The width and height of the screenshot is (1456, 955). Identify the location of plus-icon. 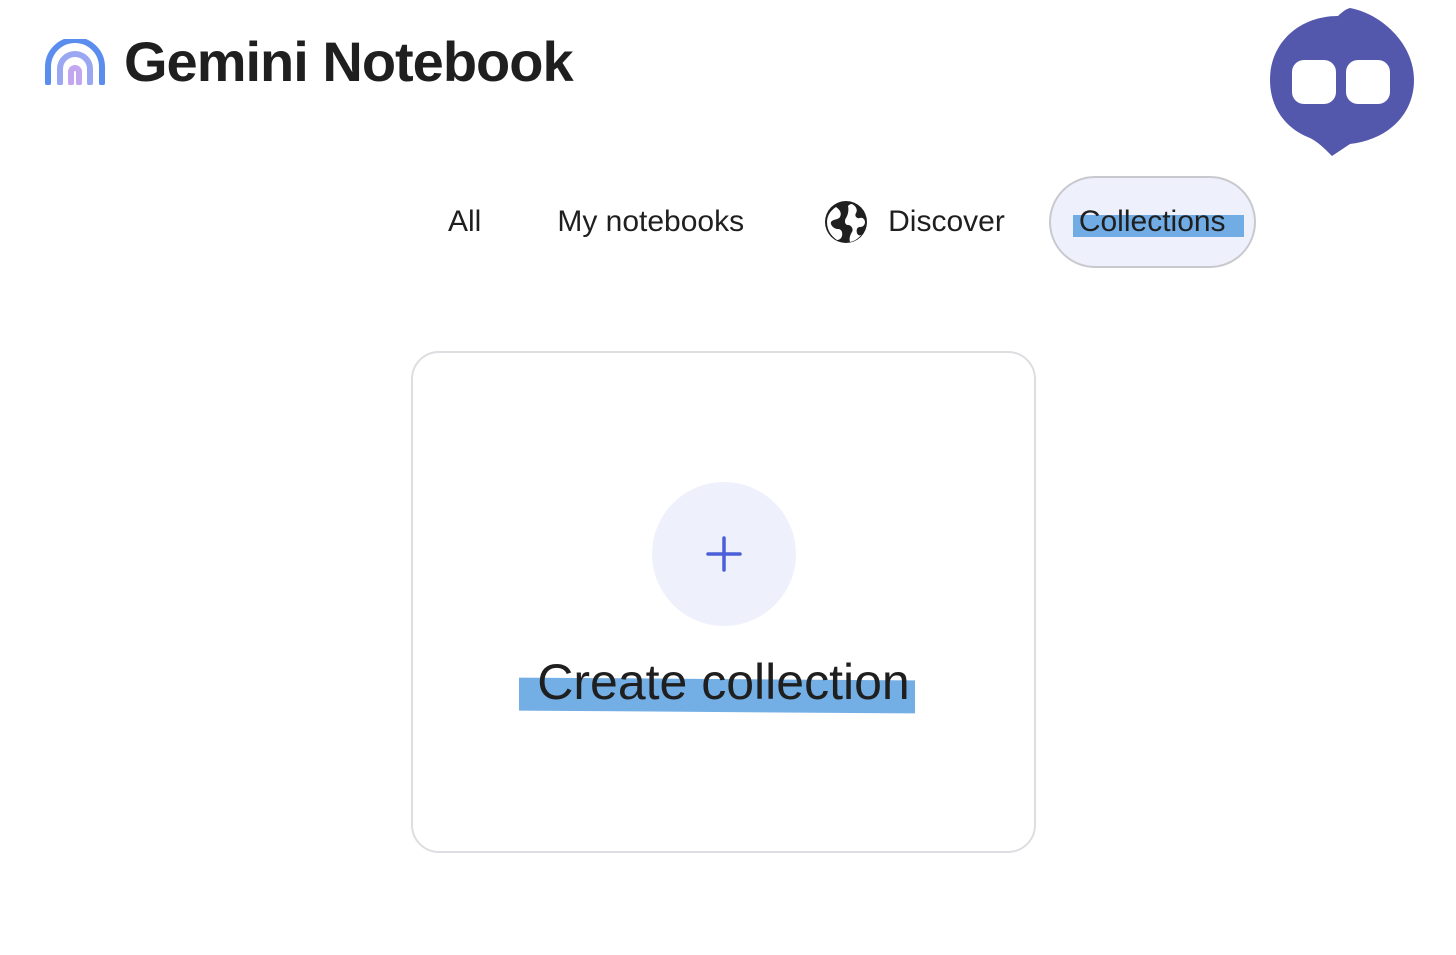
(724, 554).